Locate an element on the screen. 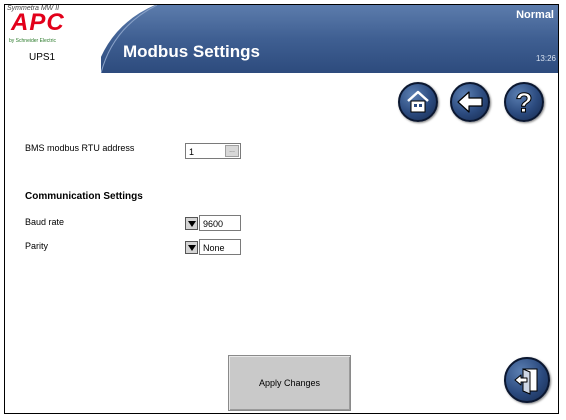  baud-rate-dropdown-button is located at coordinates (191, 223).